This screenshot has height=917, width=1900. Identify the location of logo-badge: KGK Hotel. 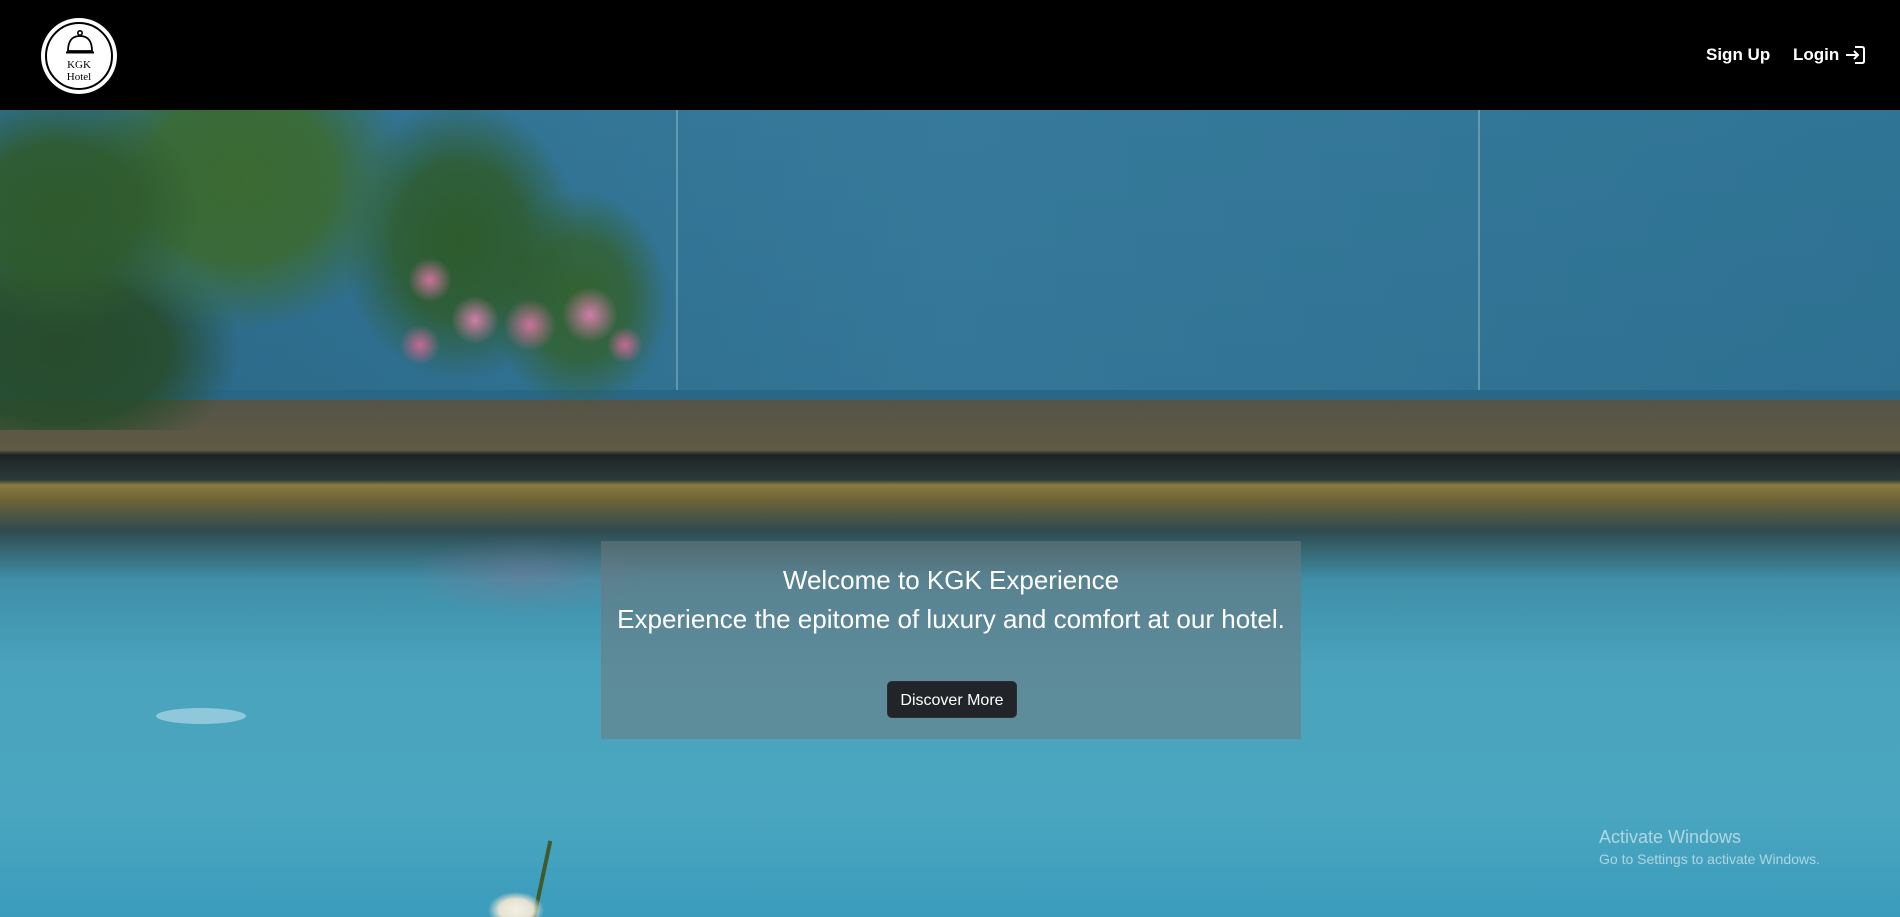
(79, 56).